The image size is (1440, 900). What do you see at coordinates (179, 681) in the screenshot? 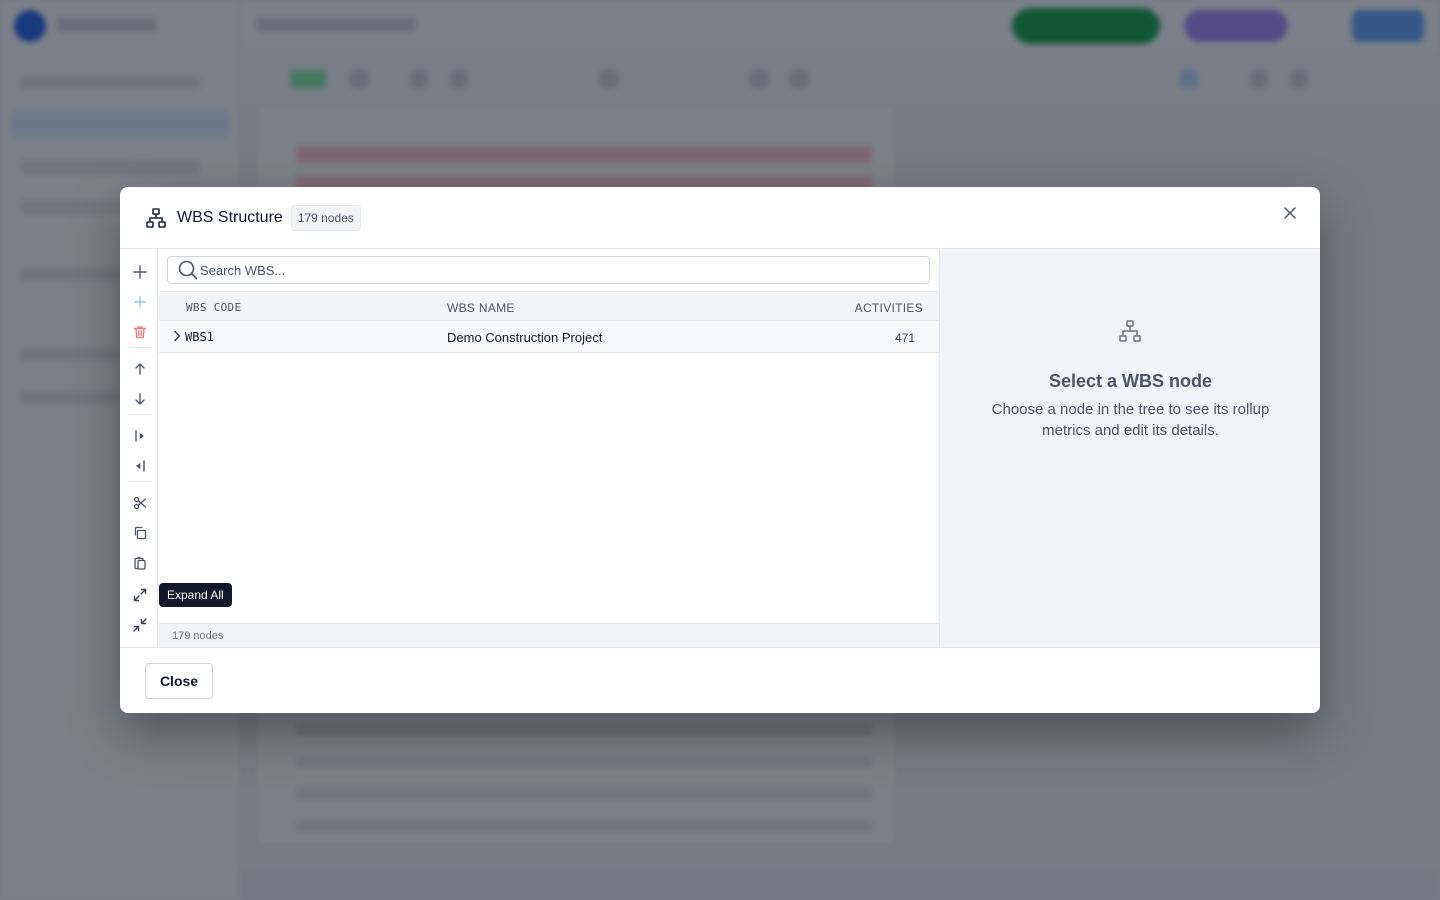
I see `close-button: Close` at bounding box center [179, 681].